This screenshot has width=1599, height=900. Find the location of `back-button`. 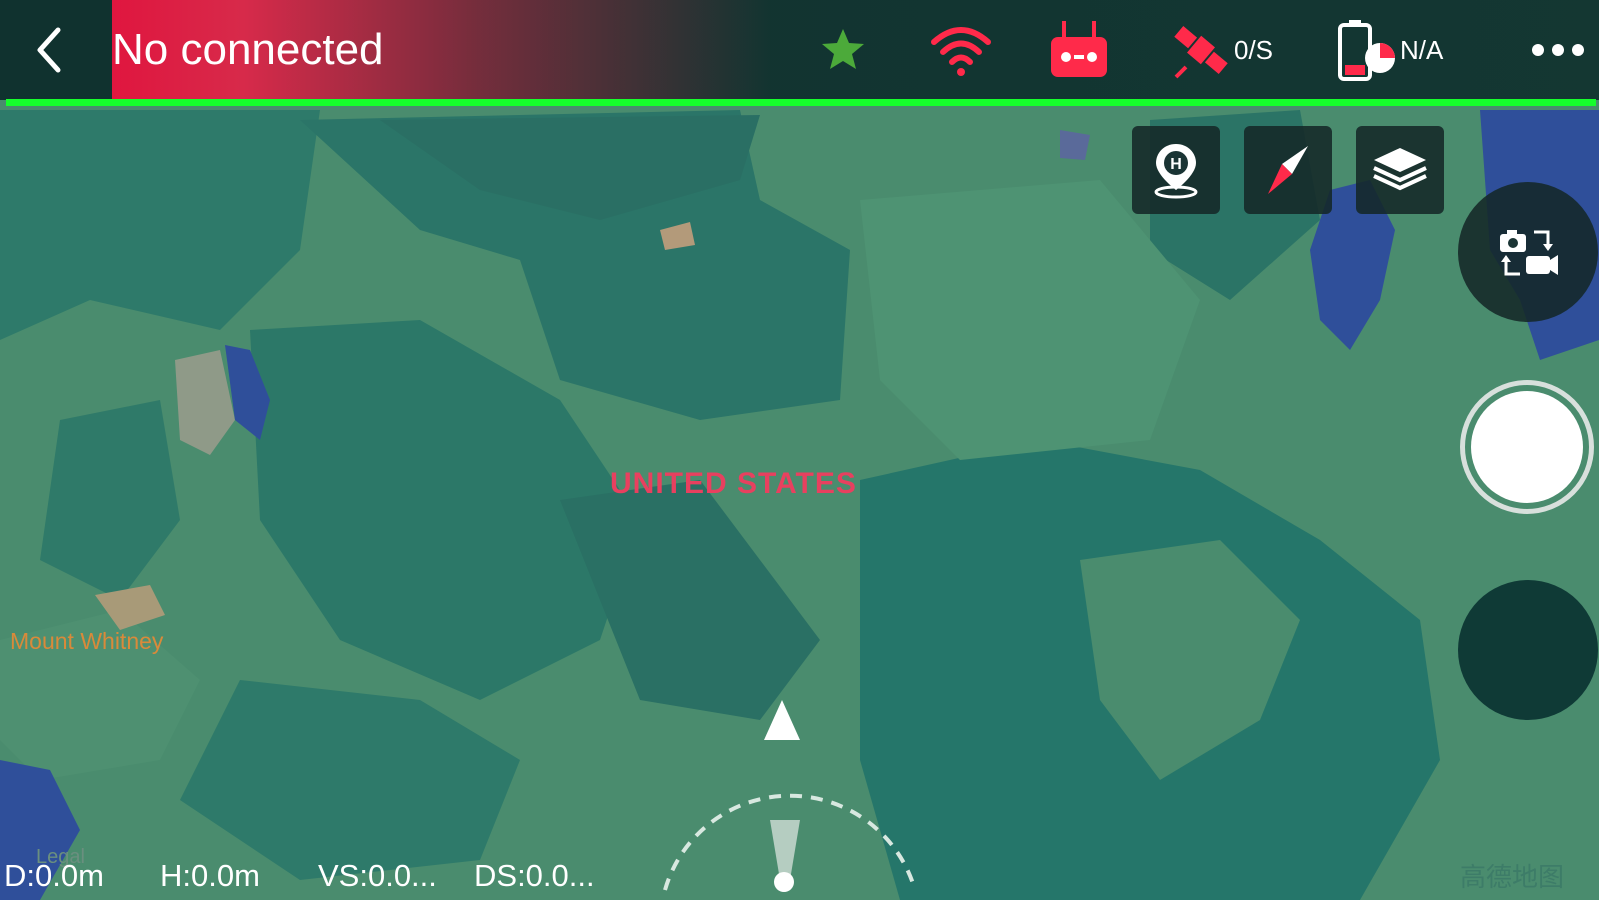

back-button is located at coordinates (50, 50).